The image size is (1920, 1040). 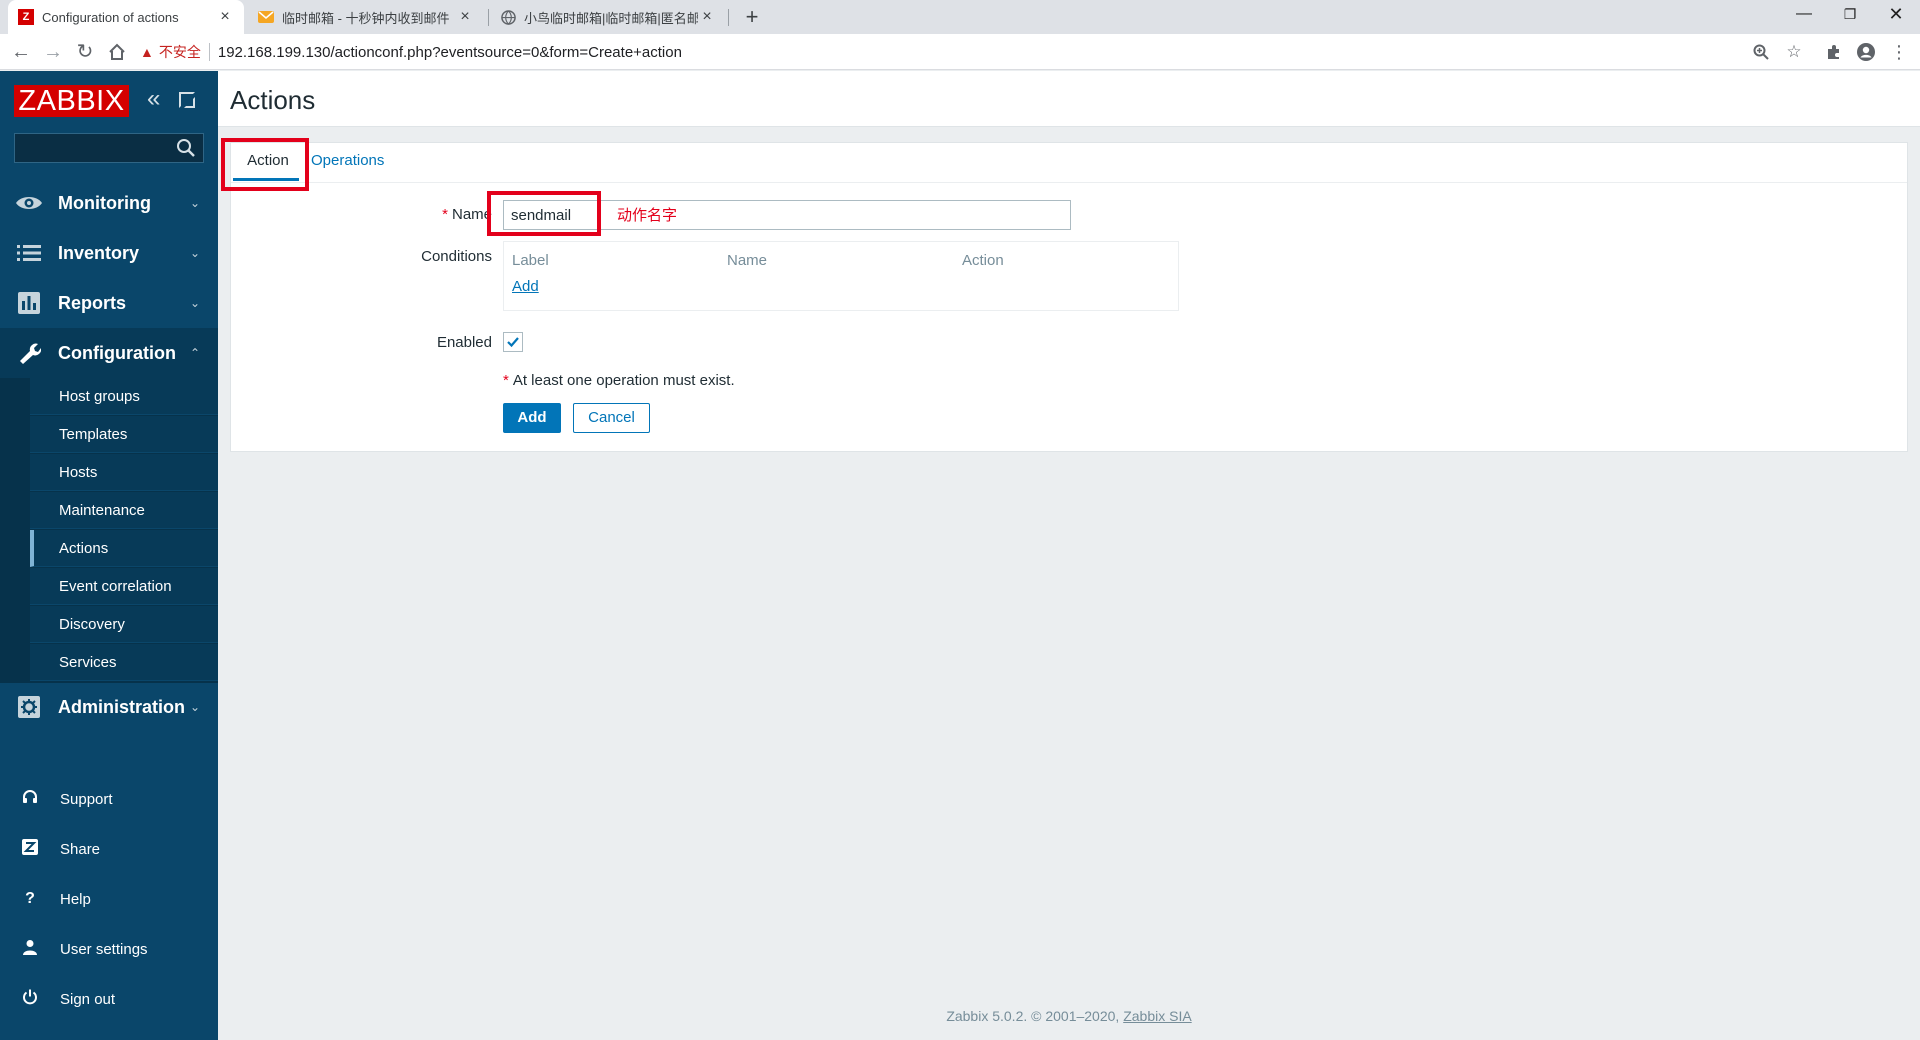 What do you see at coordinates (532, 418) in the screenshot?
I see `add-button: Add` at bounding box center [532, 418].